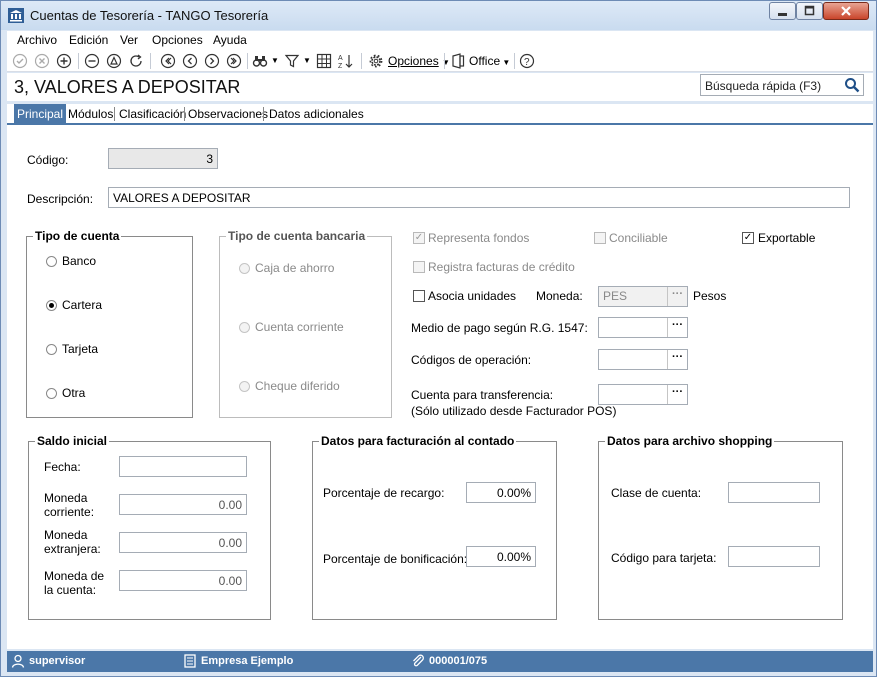 This screenshot has height=677, width=877. Describe the element at coordinates (600, 238) in the screenshot. I see `conciliable-checkbox` at that location.